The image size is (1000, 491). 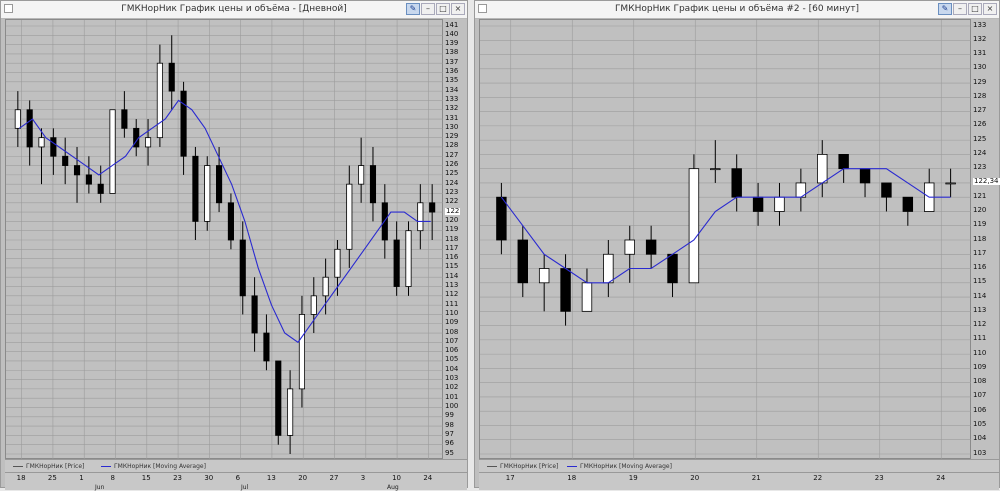 What do you see at coordinates (452, 331) in the screenshot?
I see `y-tick-label: 108` at bounding box center [452, 331].